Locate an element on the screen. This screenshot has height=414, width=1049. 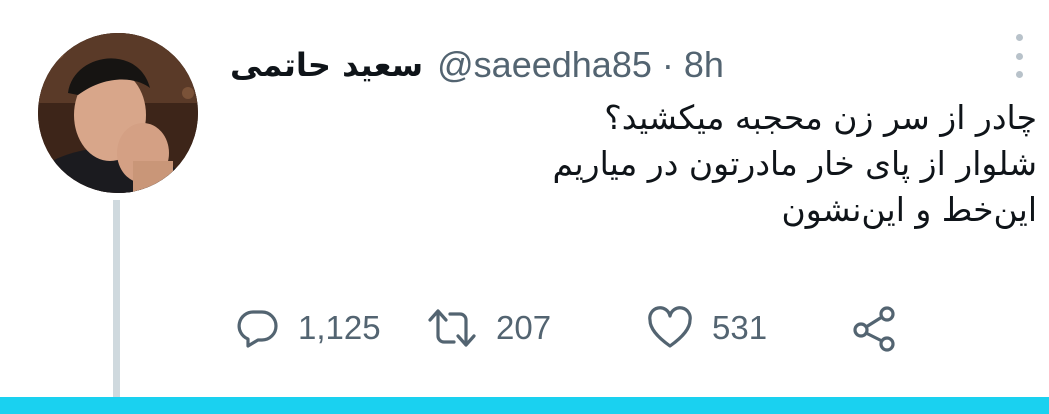
like-count: 531 is located at coordinates (740, 327).